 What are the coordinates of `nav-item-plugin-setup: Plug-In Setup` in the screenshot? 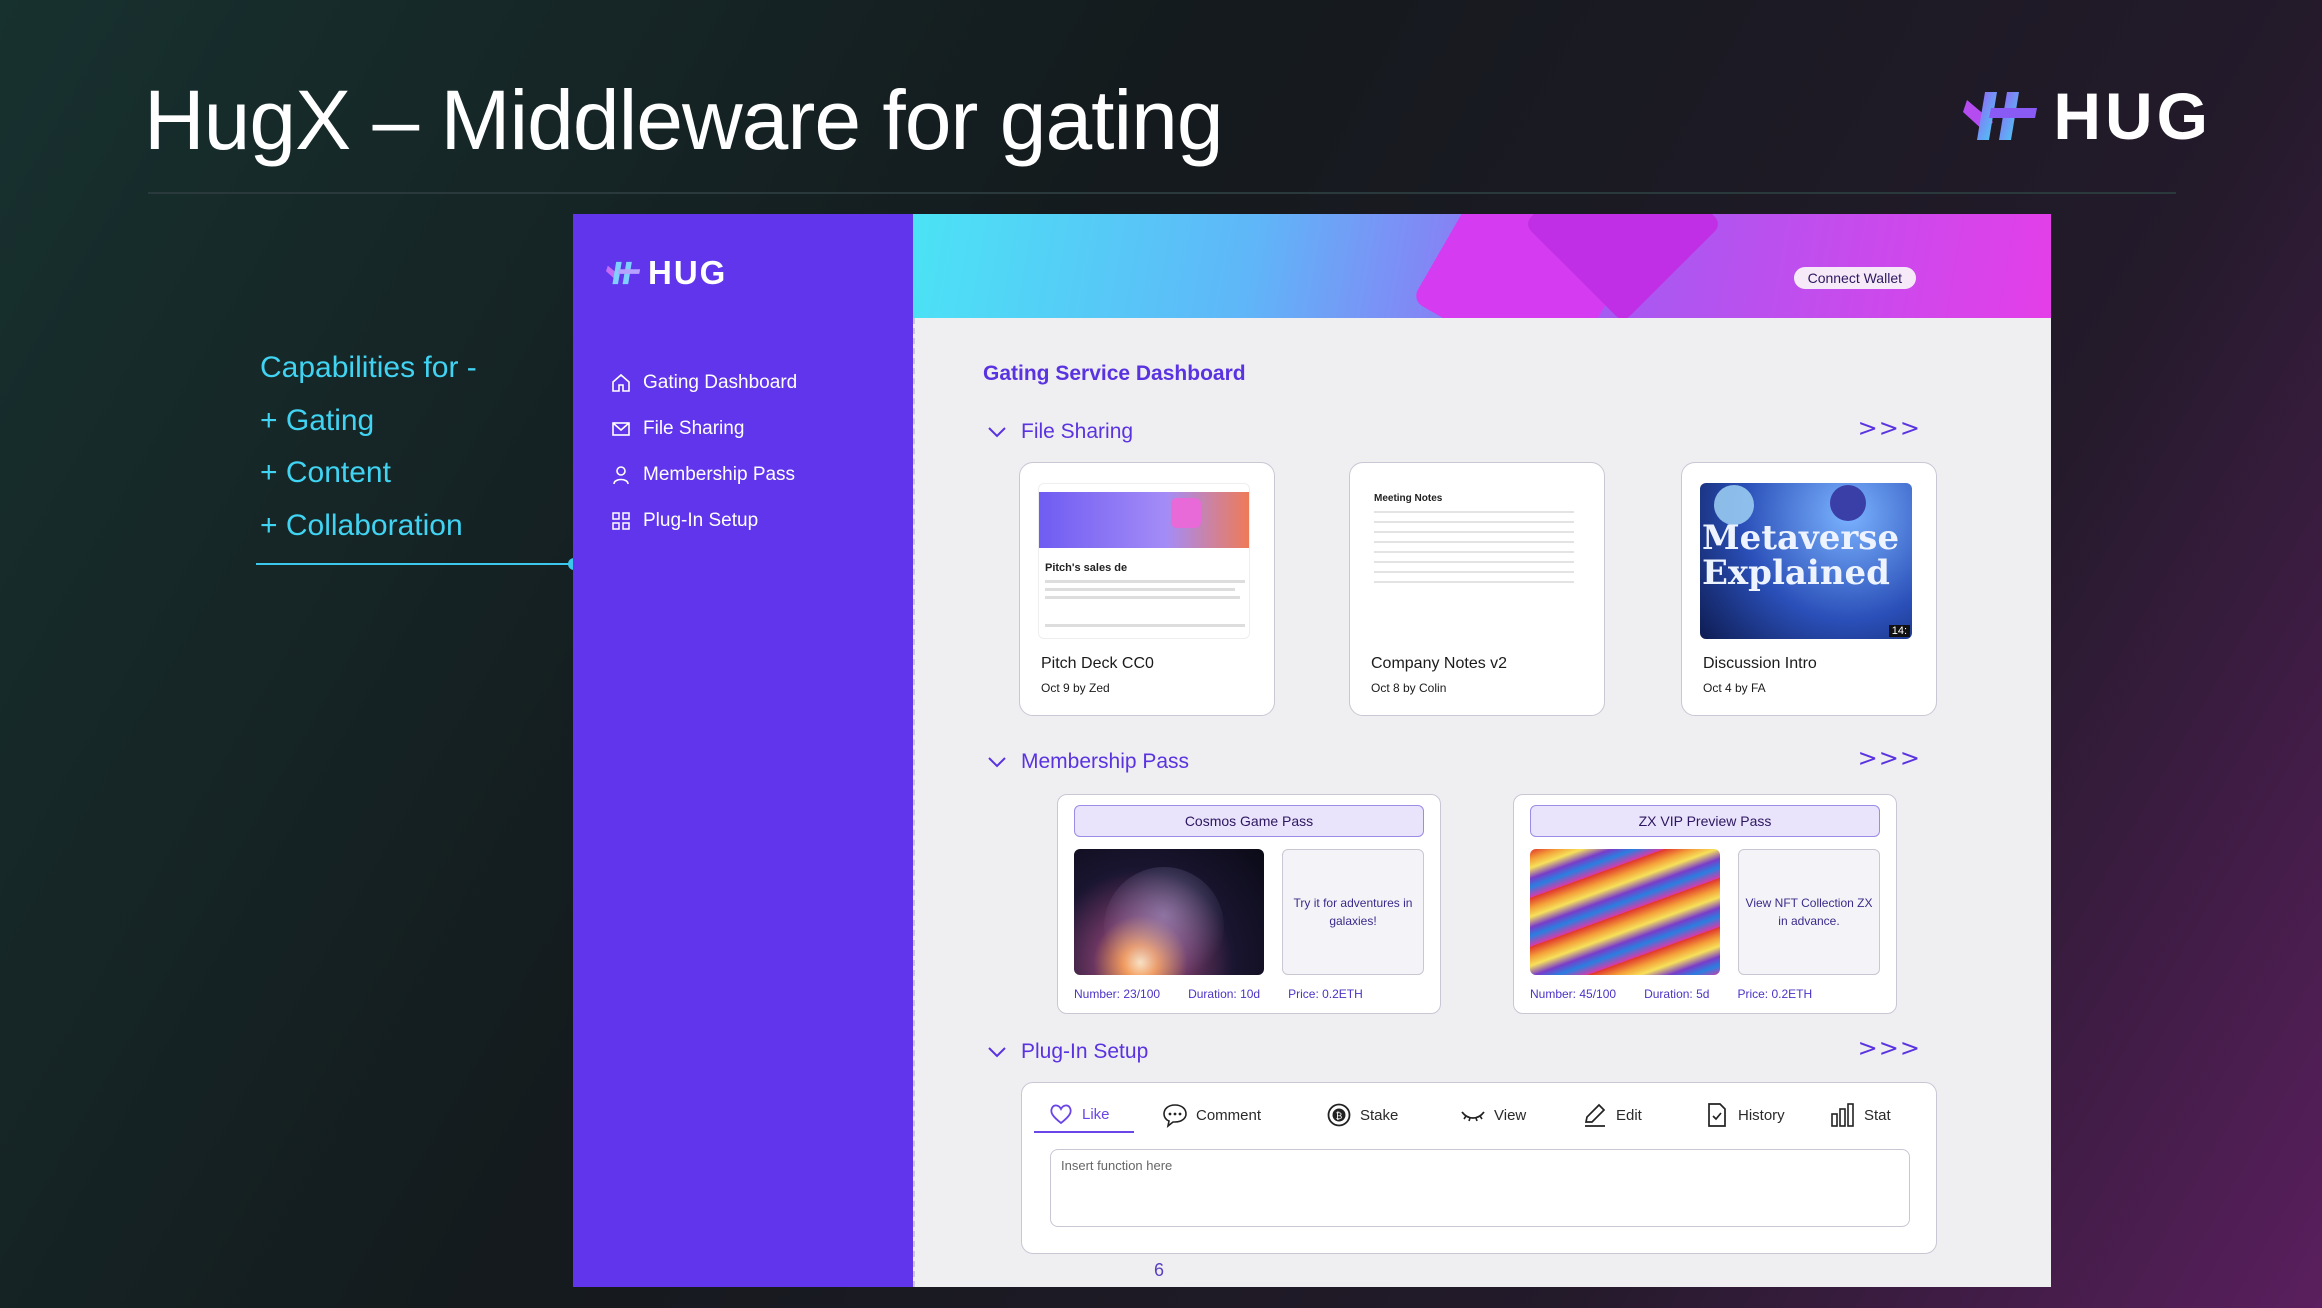 It's located at (704, 521).